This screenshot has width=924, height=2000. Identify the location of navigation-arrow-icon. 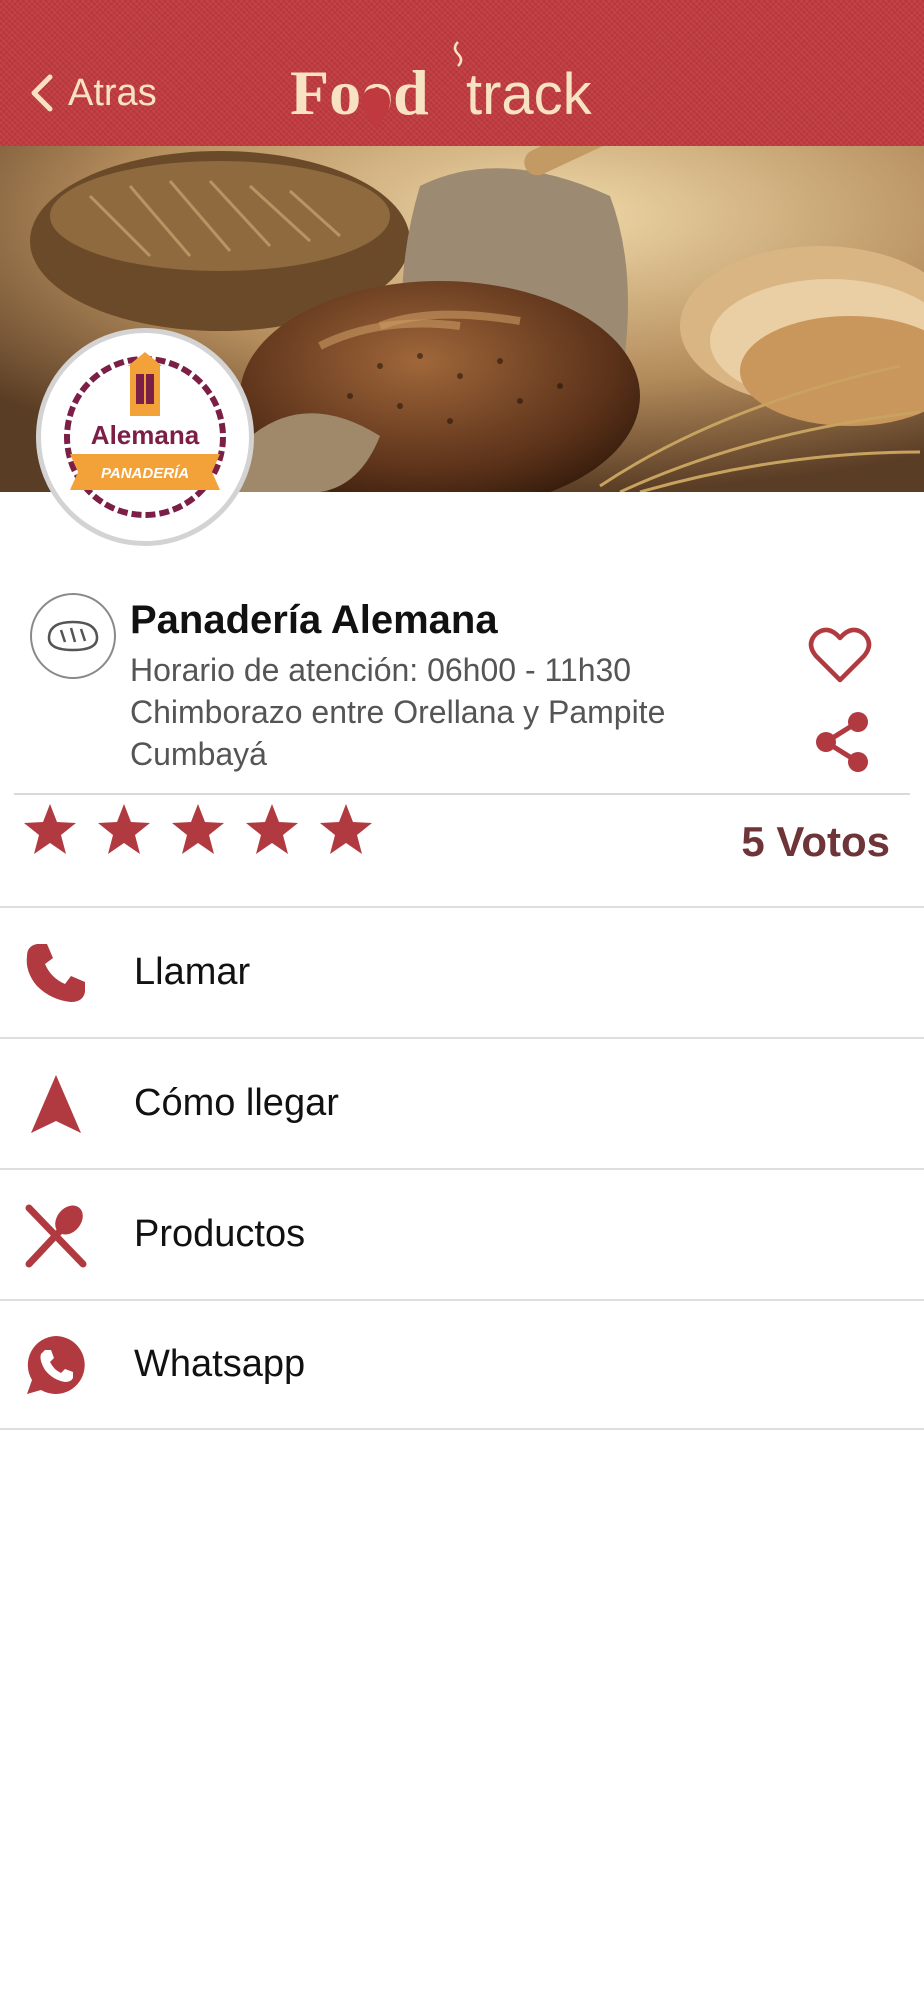
(56, 1104).